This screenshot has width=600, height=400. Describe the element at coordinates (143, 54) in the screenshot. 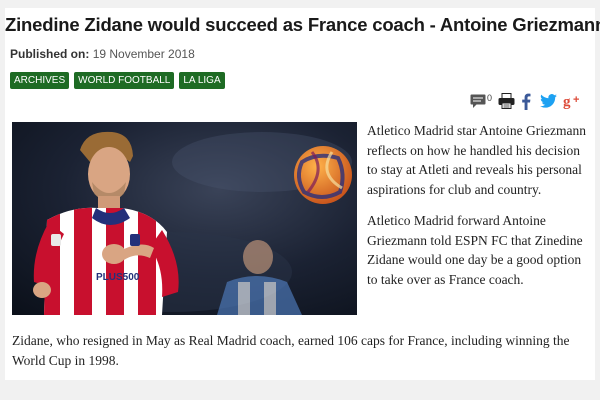

I see `published-date: 19 November 2018` at that location.